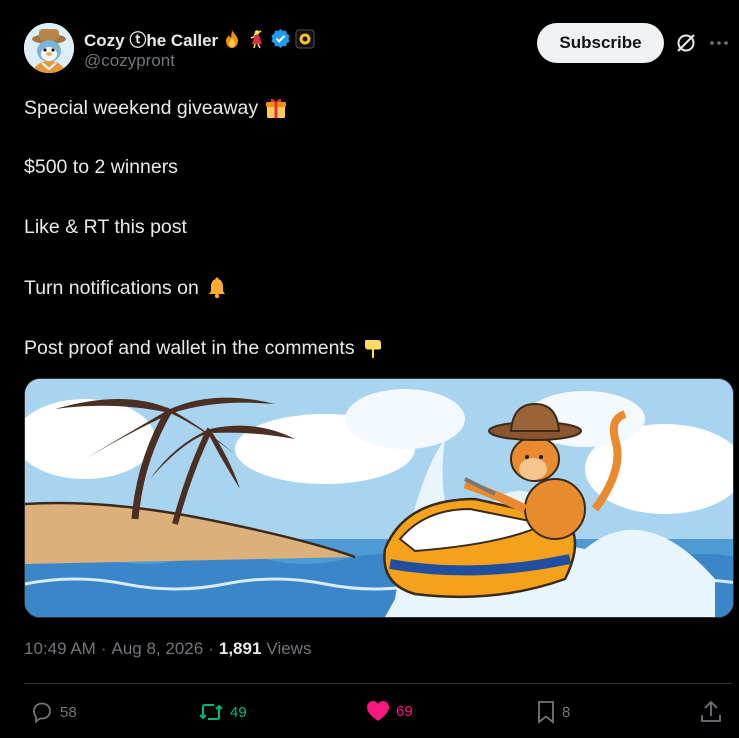 This screenshot has height=738, width=739. Describe the element at coordinates (111, 287) in the screenshot. I see `tweet-line-text: Turn notifications on` at that location.